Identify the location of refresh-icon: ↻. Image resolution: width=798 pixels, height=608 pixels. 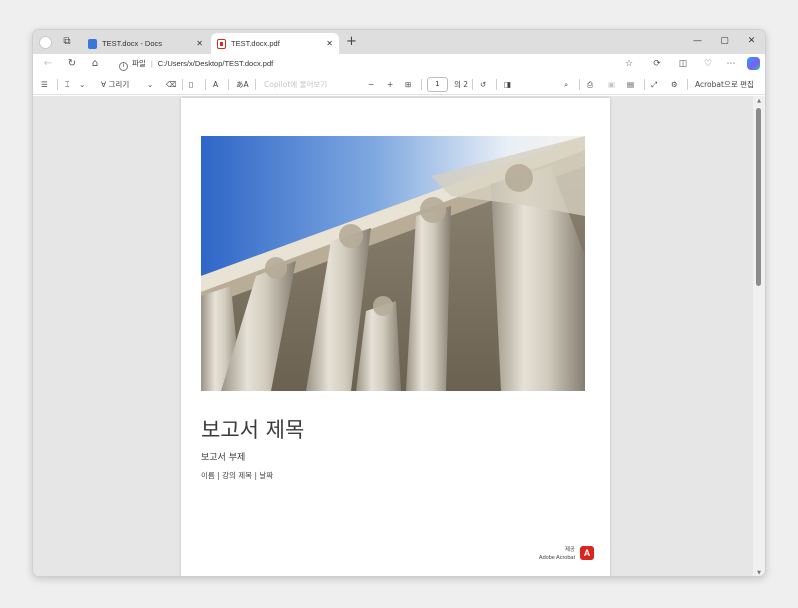
(72, 64).